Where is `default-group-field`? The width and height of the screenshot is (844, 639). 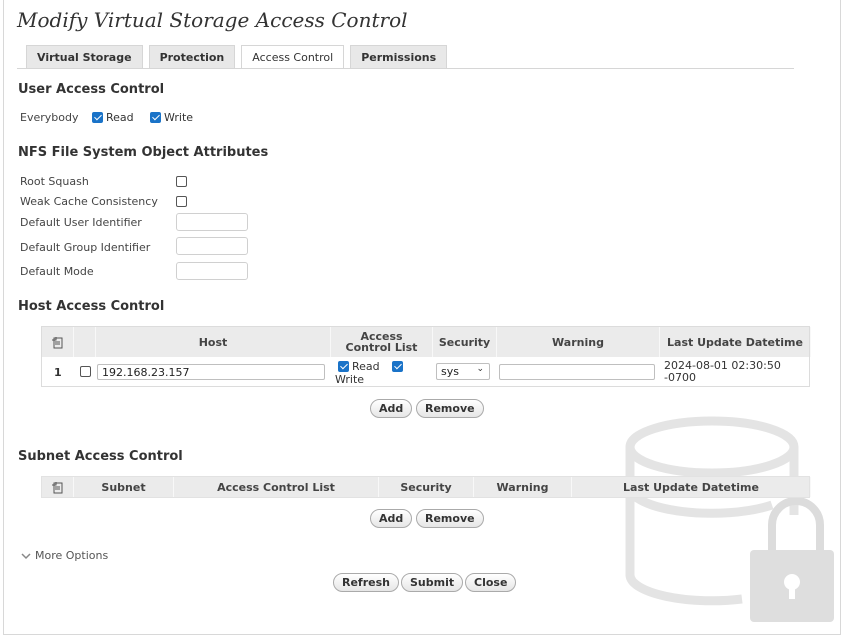 default-group-field is located at coordinates (212, 246).